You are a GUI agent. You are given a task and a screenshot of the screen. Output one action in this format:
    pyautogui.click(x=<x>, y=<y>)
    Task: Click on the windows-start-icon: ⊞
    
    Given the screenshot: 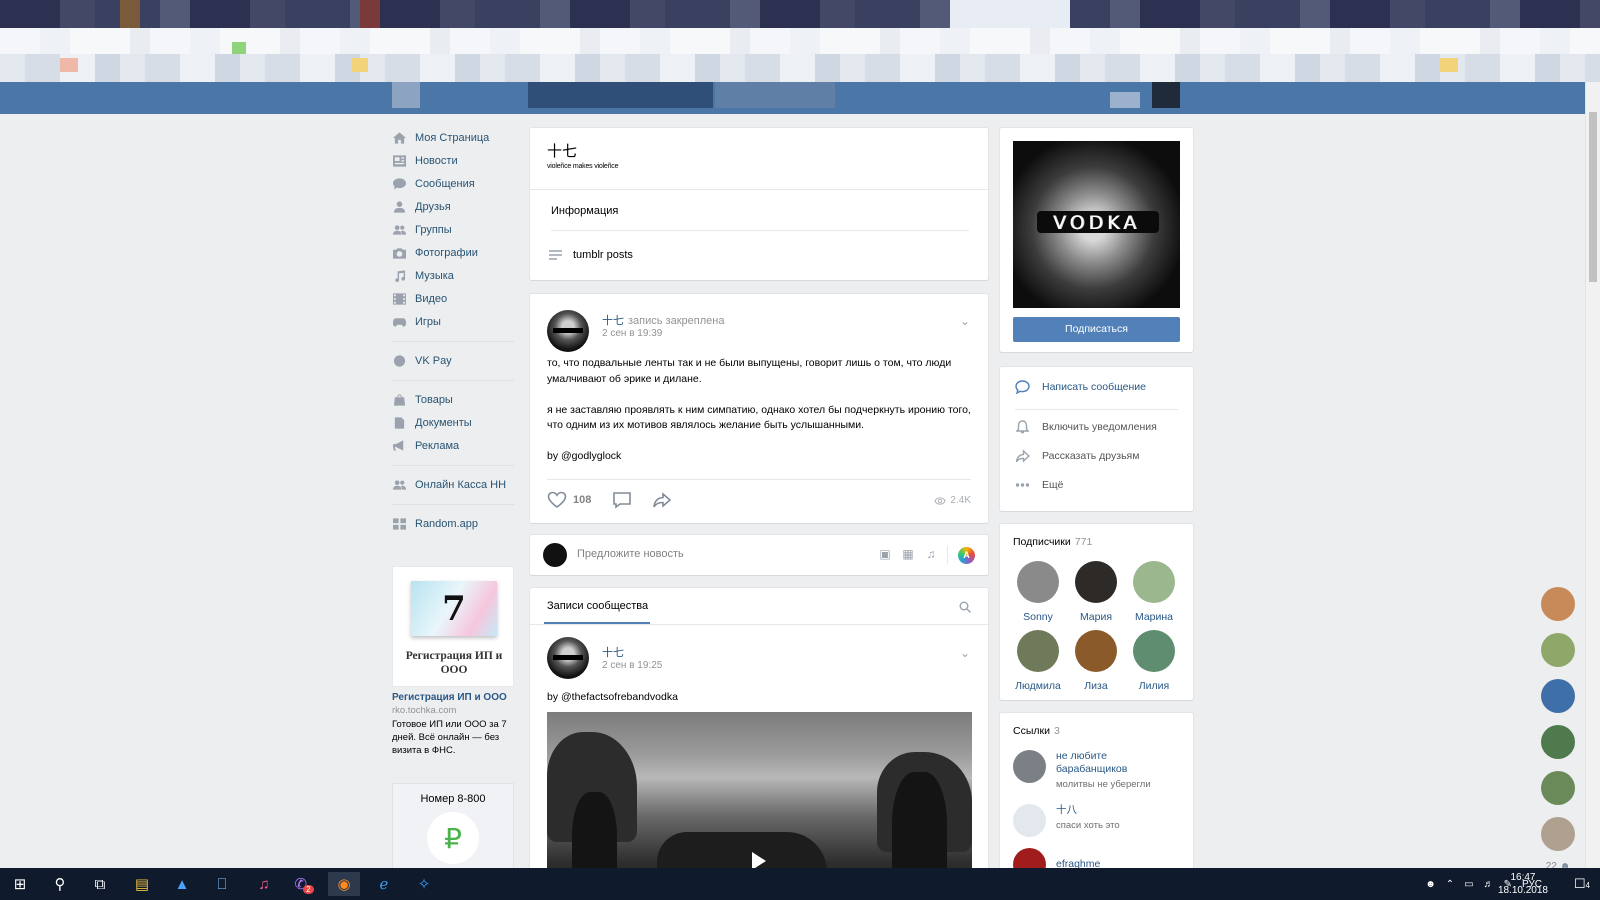 What is the action you would take?
    pyautogui.click(x=20, y=884)
    